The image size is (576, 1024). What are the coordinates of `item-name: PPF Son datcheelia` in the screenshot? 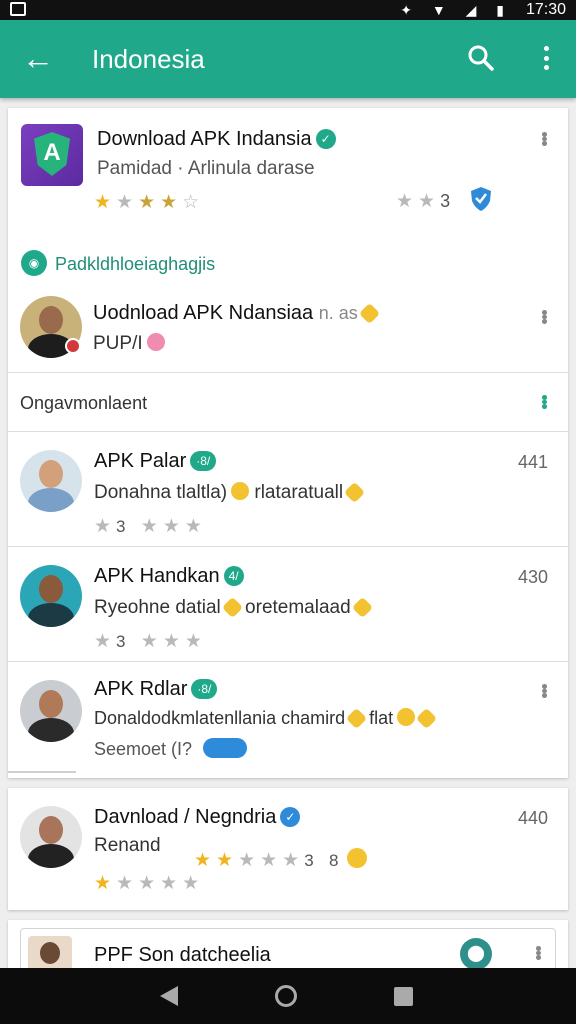 It's located at (182, 955).